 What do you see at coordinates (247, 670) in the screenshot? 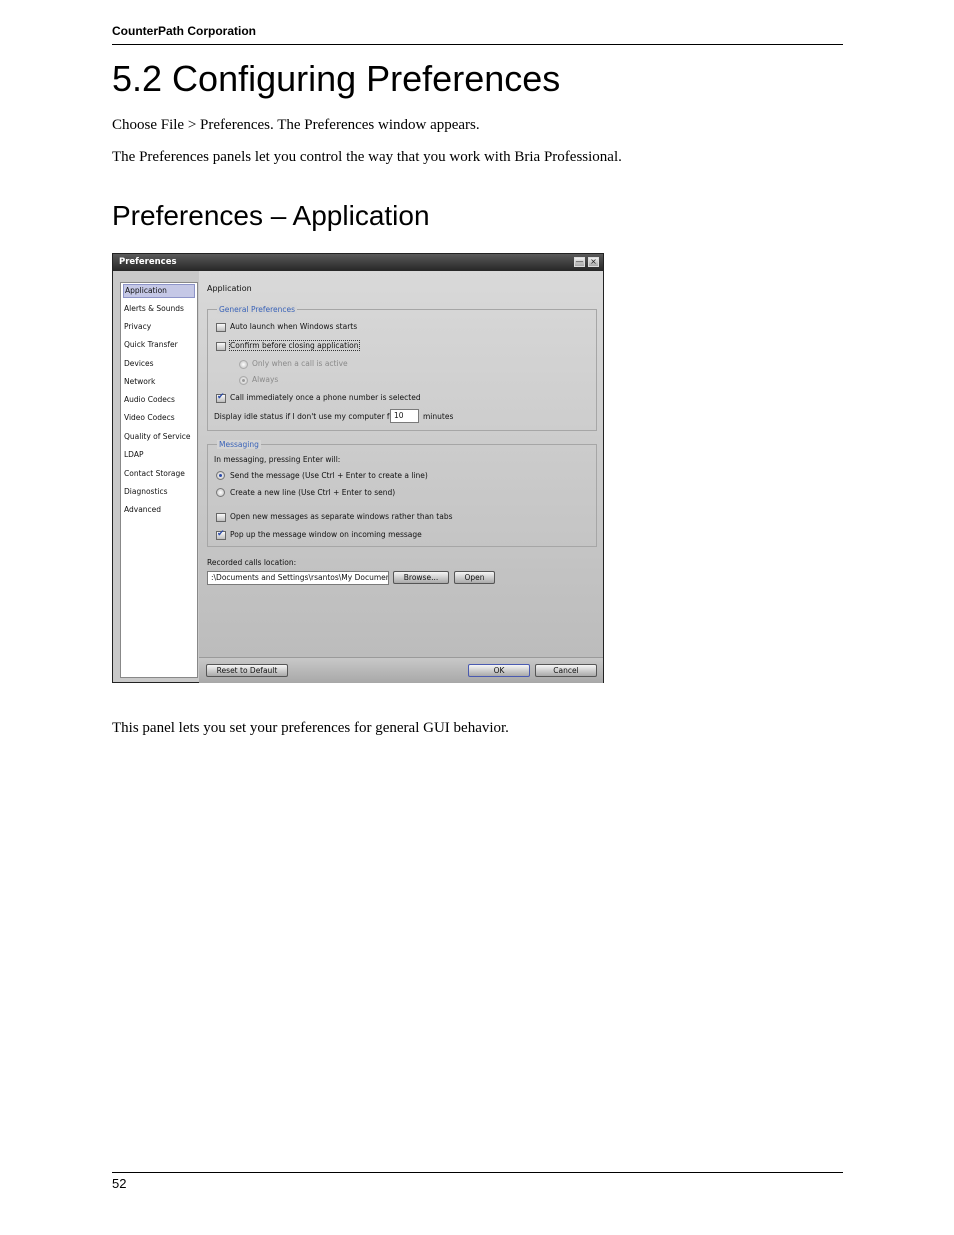
I see `reset-to-default-button: Reset to Default` at bounding box center [247, 670].